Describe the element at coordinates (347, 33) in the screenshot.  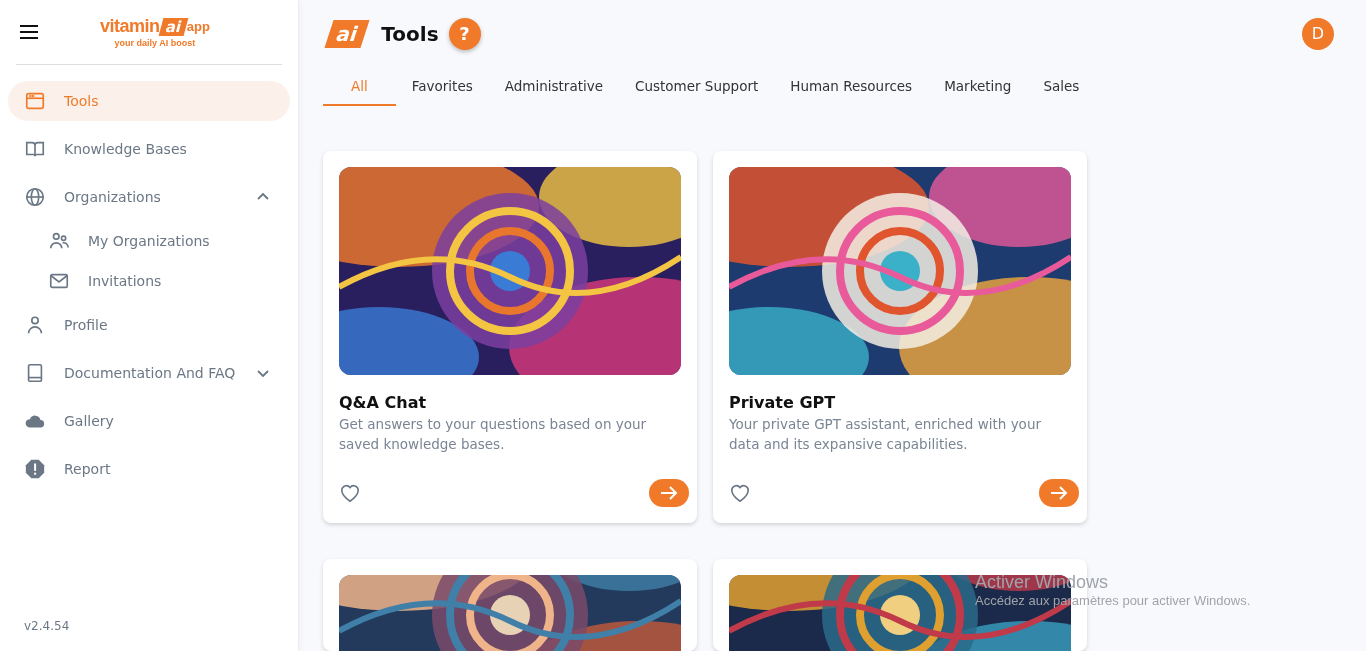
I see `ai-logo-mark: ai` at that location.